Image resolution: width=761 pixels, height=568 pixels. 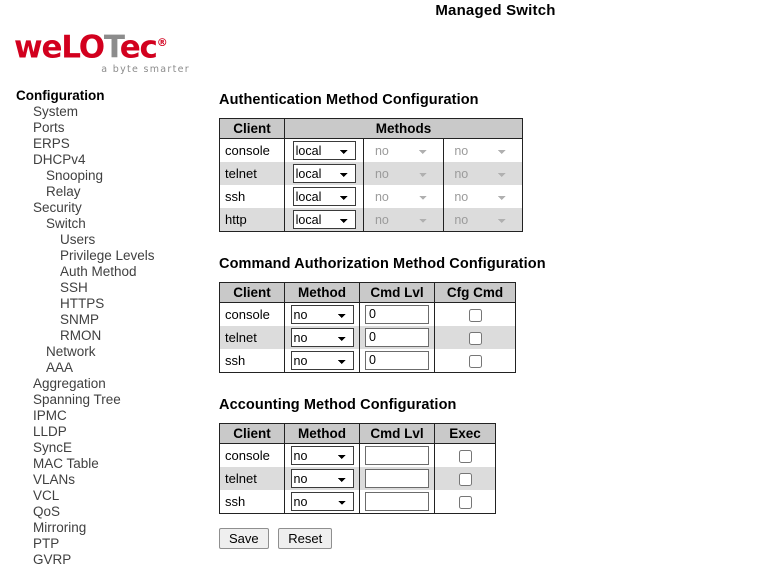 I want to click on accounting-section-title: Accounting Method Configuration, so click(x=338, y=405).